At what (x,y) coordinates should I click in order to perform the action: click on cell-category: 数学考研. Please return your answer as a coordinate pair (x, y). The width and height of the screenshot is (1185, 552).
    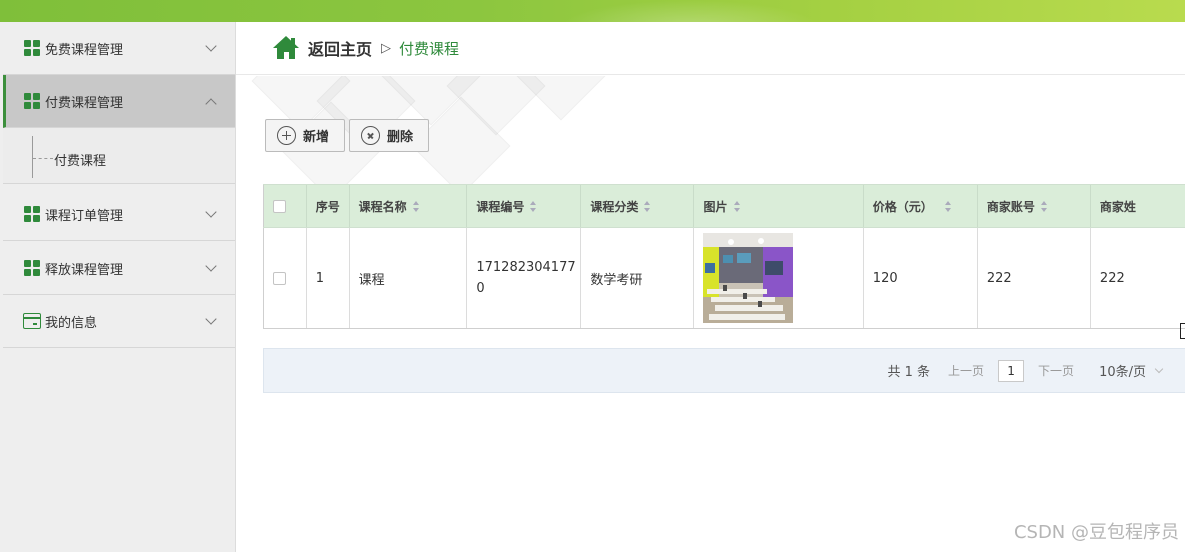
    Looking at the image, I should click on (636, 278).